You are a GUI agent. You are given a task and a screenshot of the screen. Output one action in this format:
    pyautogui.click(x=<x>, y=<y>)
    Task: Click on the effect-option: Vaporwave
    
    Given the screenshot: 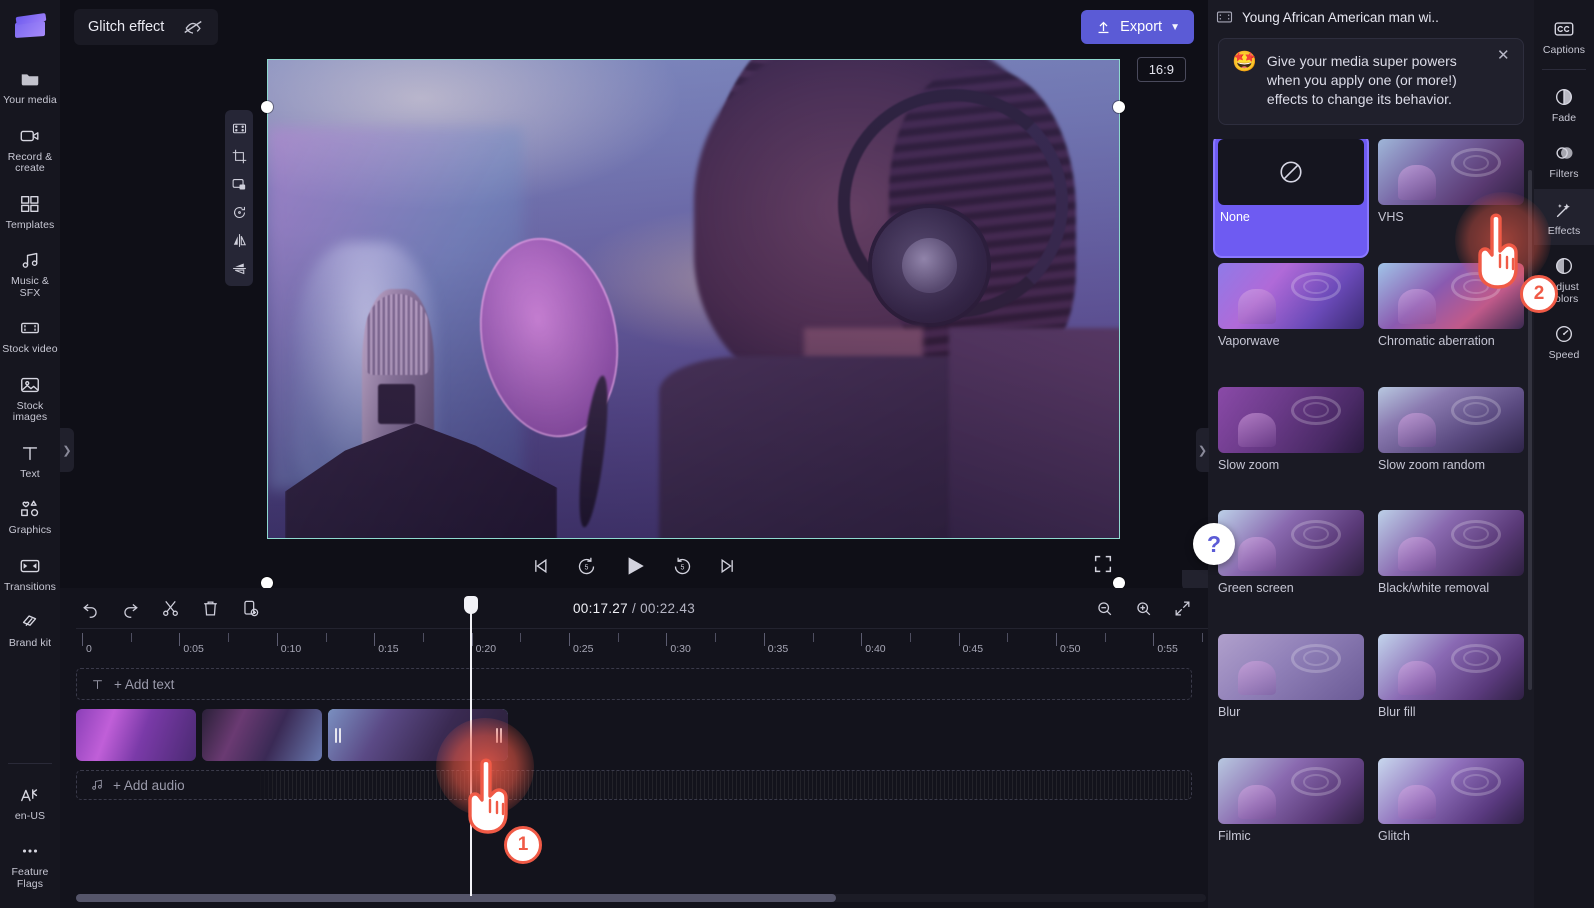 What is the action you would take?
    pyautogui.click(x=1291, y=319)
    